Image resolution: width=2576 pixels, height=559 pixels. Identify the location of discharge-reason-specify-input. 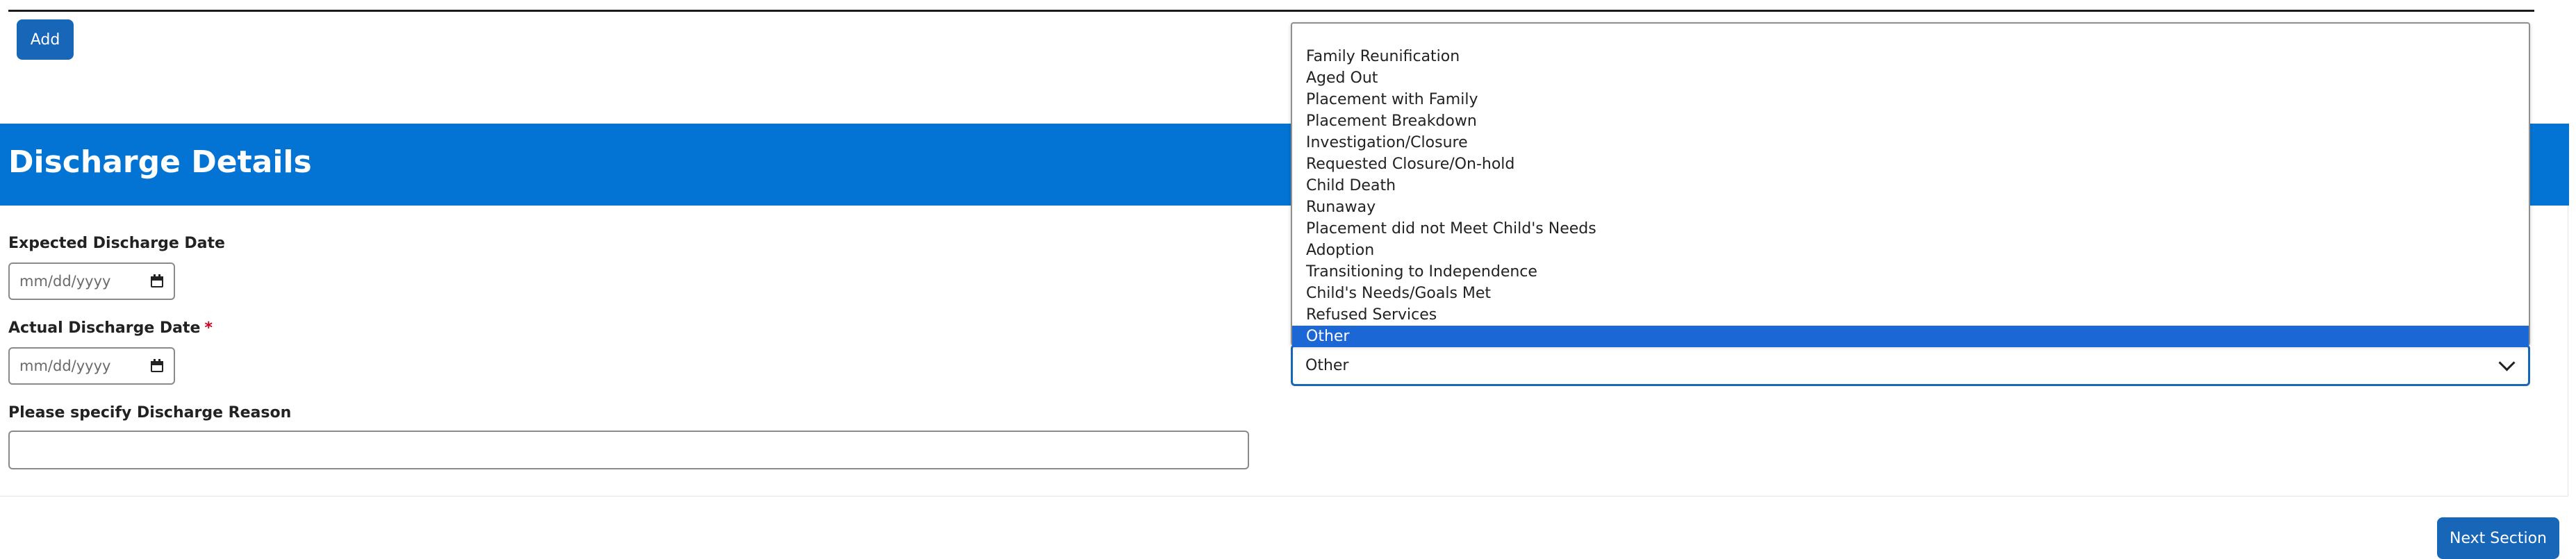
(629, 450).